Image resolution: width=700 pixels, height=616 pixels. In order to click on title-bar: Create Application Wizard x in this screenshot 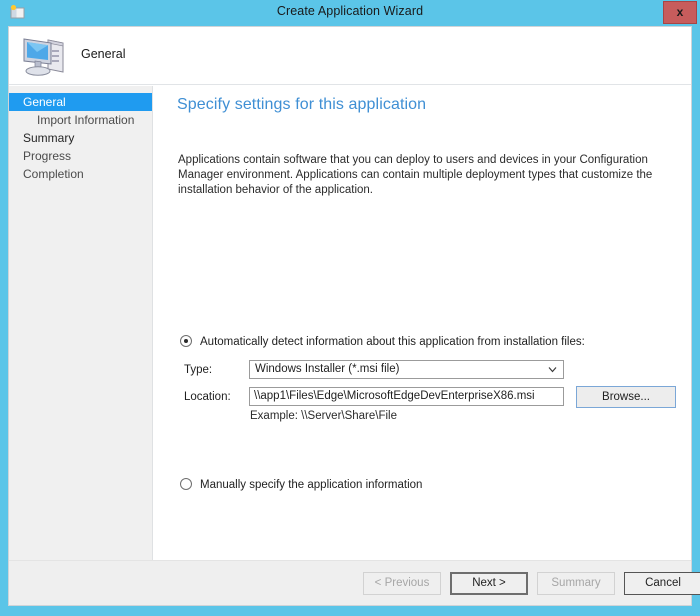, I will do `click(350, 13)`.